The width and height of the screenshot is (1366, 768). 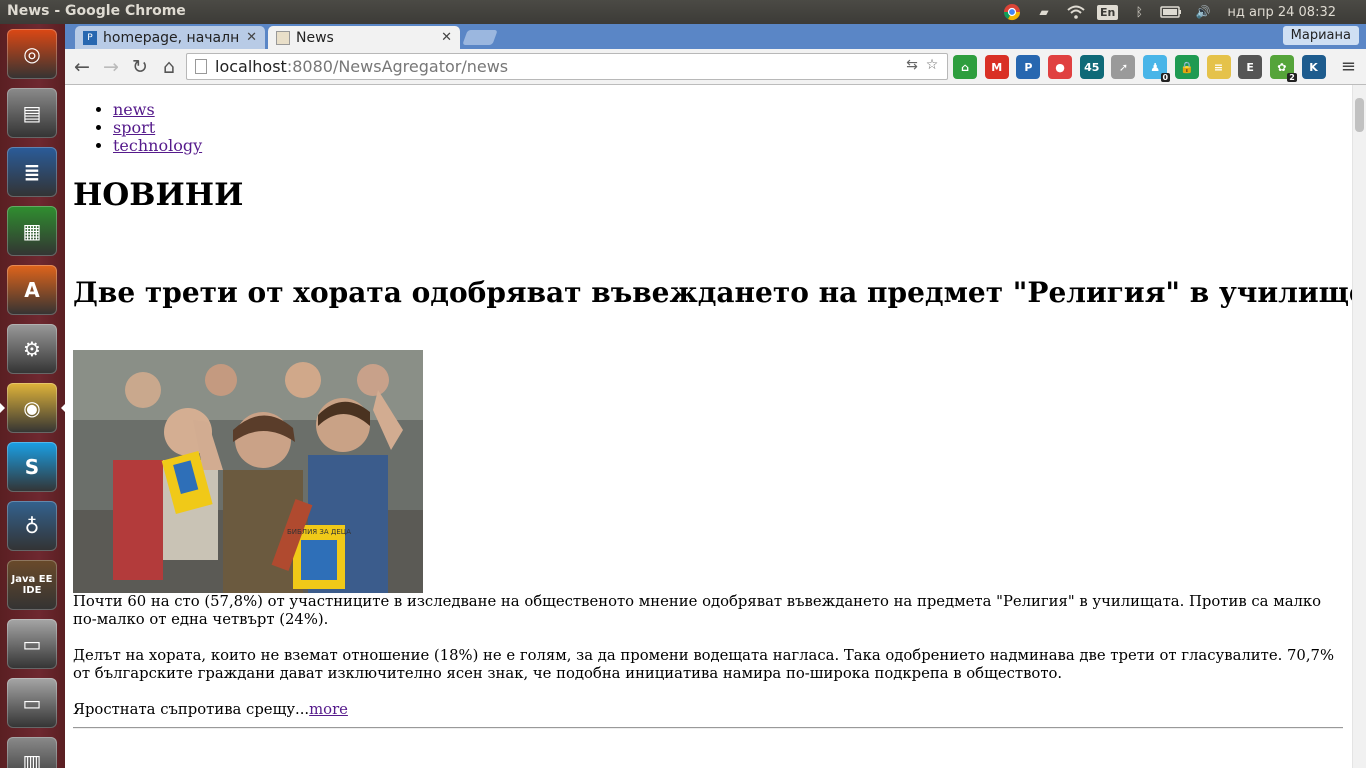 I want to click on launcher: ◎ ▤ ≣ ▦ A ⚙ ◉ S ♁ Java EE IDE ▭ ▭ ▥, so click(x=33, y=396).